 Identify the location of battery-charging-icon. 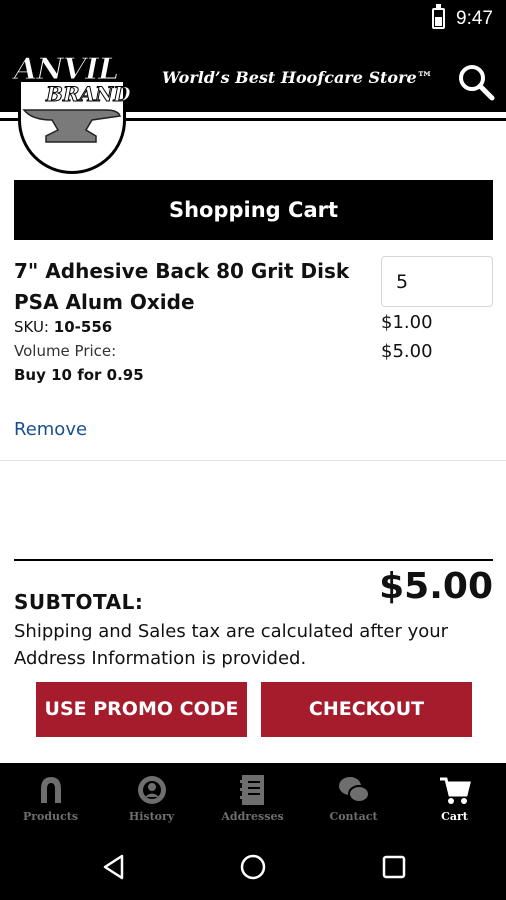
(438, 16).